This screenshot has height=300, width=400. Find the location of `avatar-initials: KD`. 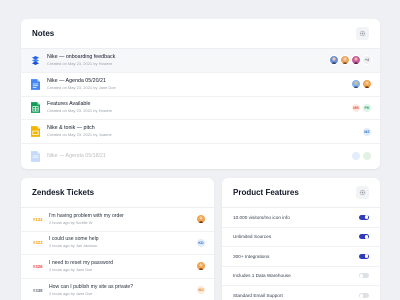

avatar-initials: KD is located at coordinates (201, 242).